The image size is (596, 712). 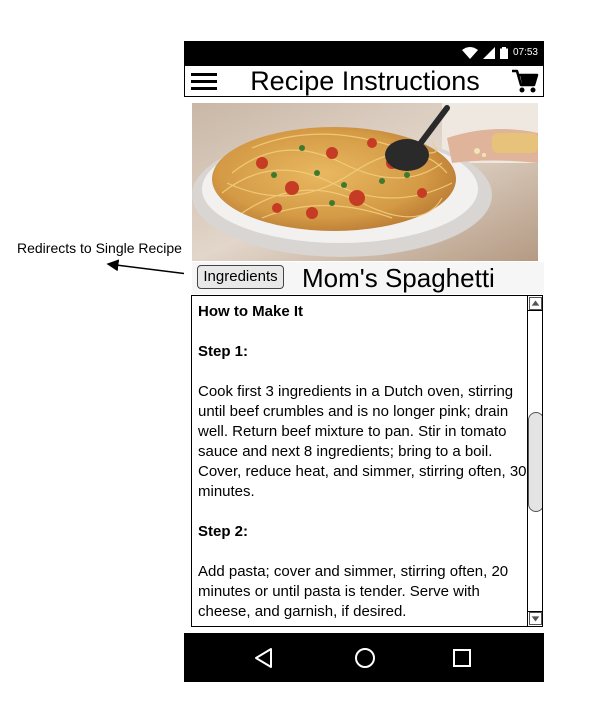 What do you see at coordinates (251, 311) in the screenshot?
I see `instructions-heading: How to Make It` at bounding box center [251, 311].